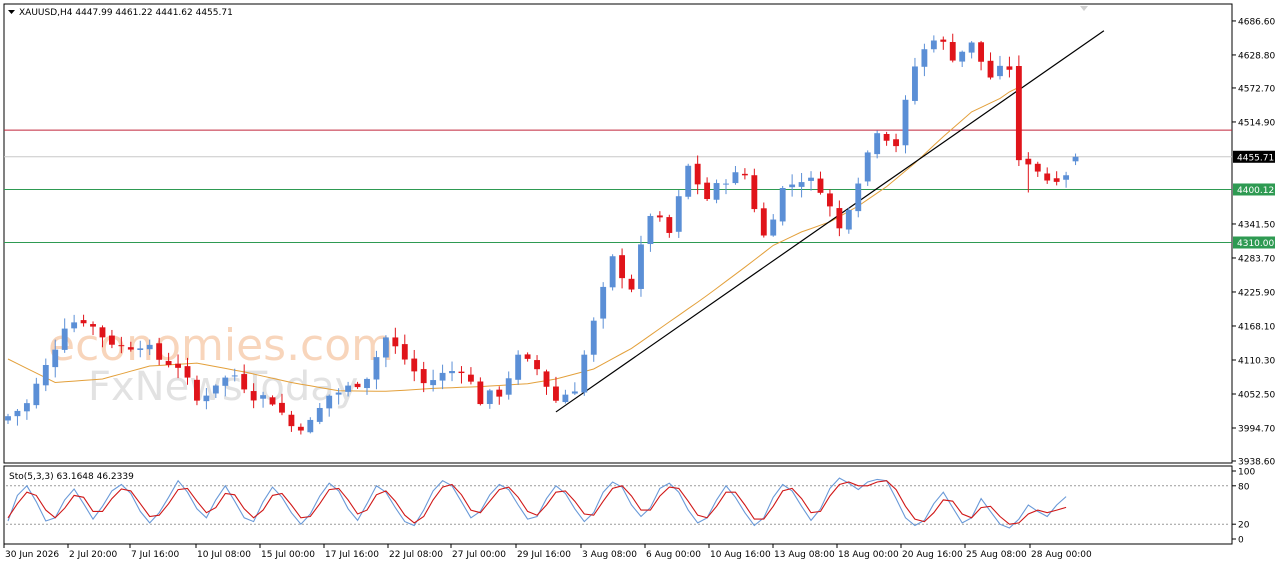 The width and height of the screenshot is (1280, 571). Describe the element at coordinates (609, 555) in the screenshot. I see `time-tick-label: 3 Aug 08:00` at that location.